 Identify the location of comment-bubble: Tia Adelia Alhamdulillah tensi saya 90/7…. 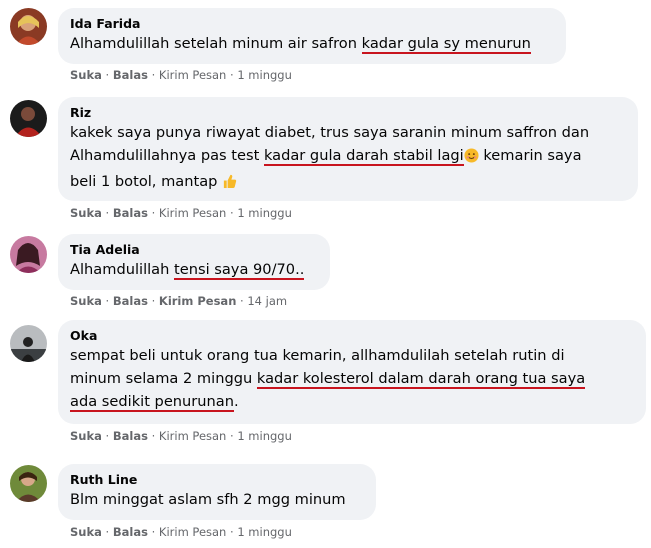
(194, 262).